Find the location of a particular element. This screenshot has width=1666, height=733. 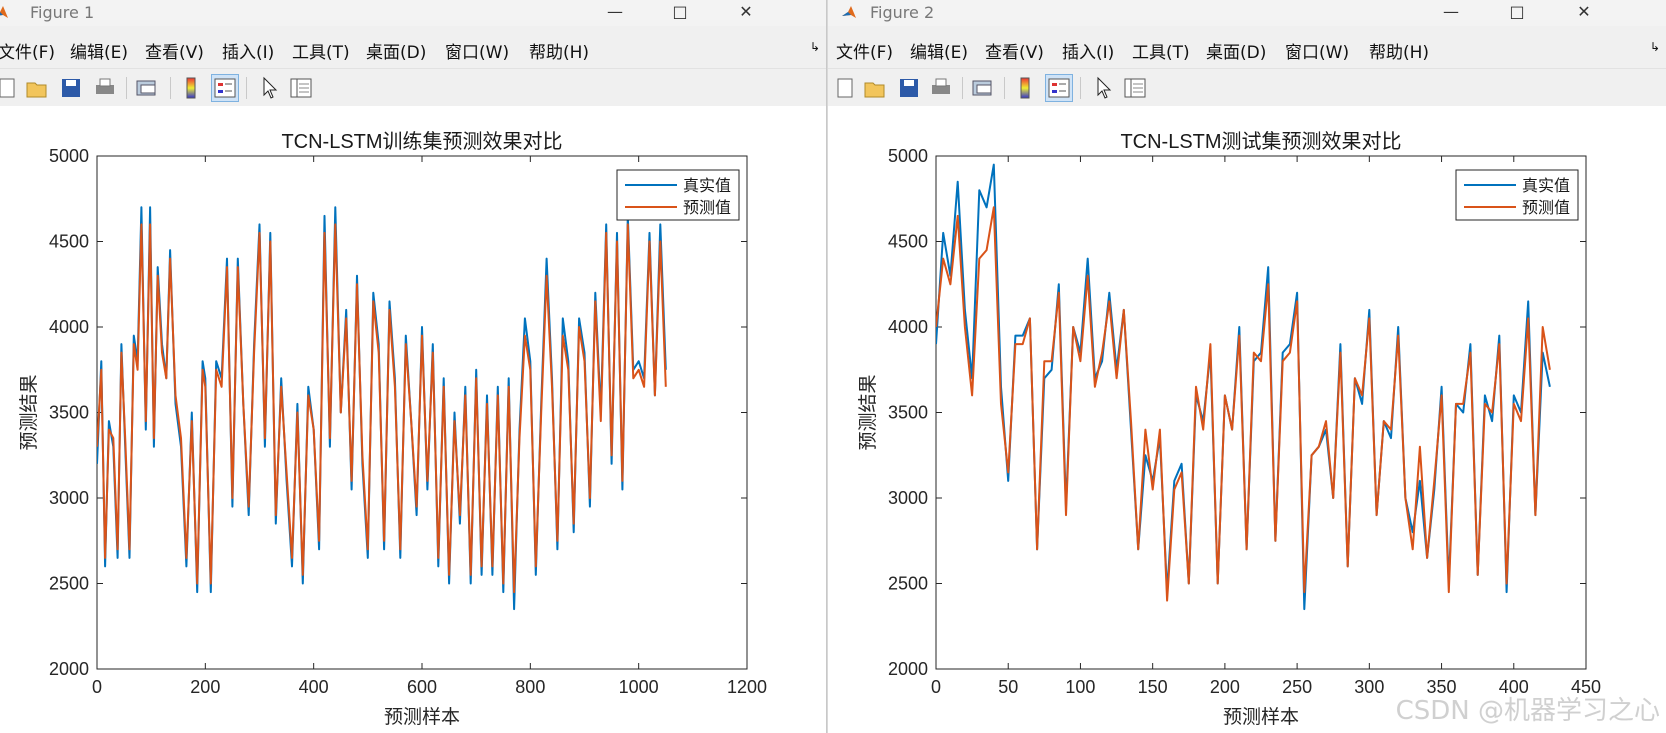

window-title: Figure 1 is located at coordinates (62, 12).